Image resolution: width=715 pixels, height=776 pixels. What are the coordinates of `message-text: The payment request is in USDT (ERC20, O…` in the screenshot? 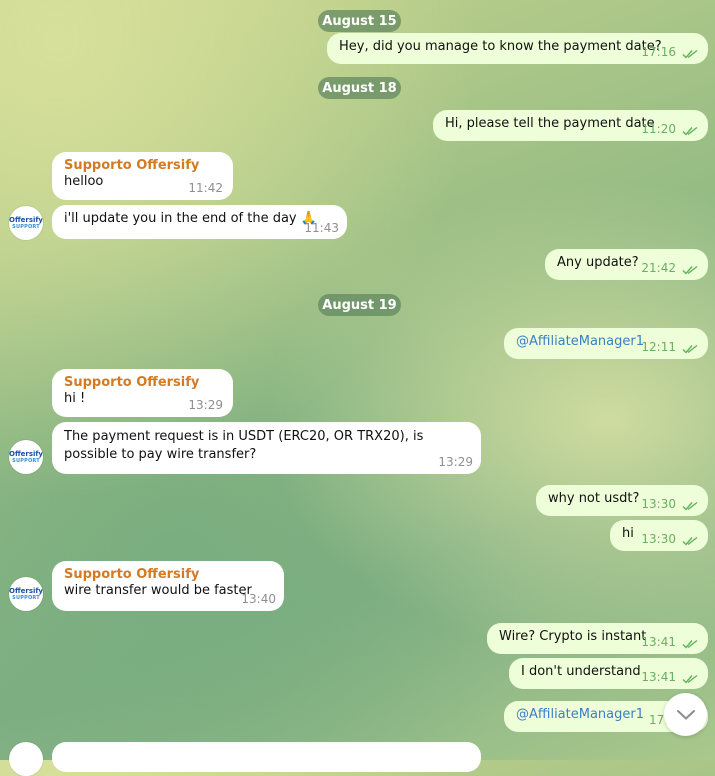 It's located at (244, 445).